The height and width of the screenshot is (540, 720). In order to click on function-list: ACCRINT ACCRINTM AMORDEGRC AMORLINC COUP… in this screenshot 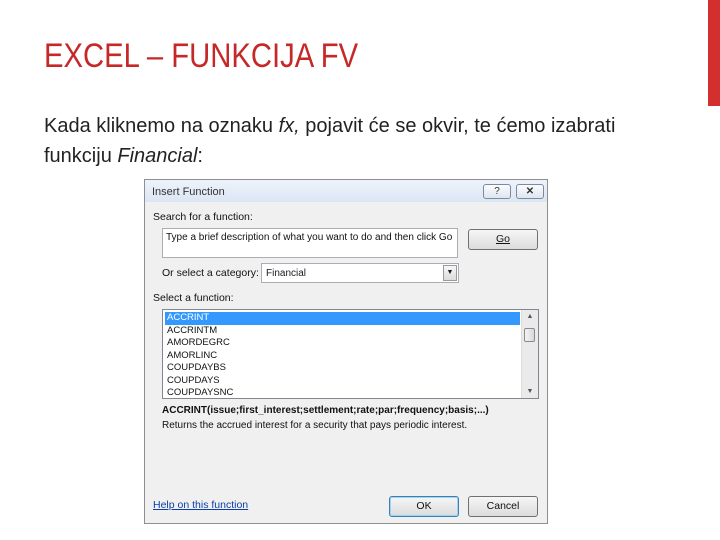, I will do `click(350, 354)`.